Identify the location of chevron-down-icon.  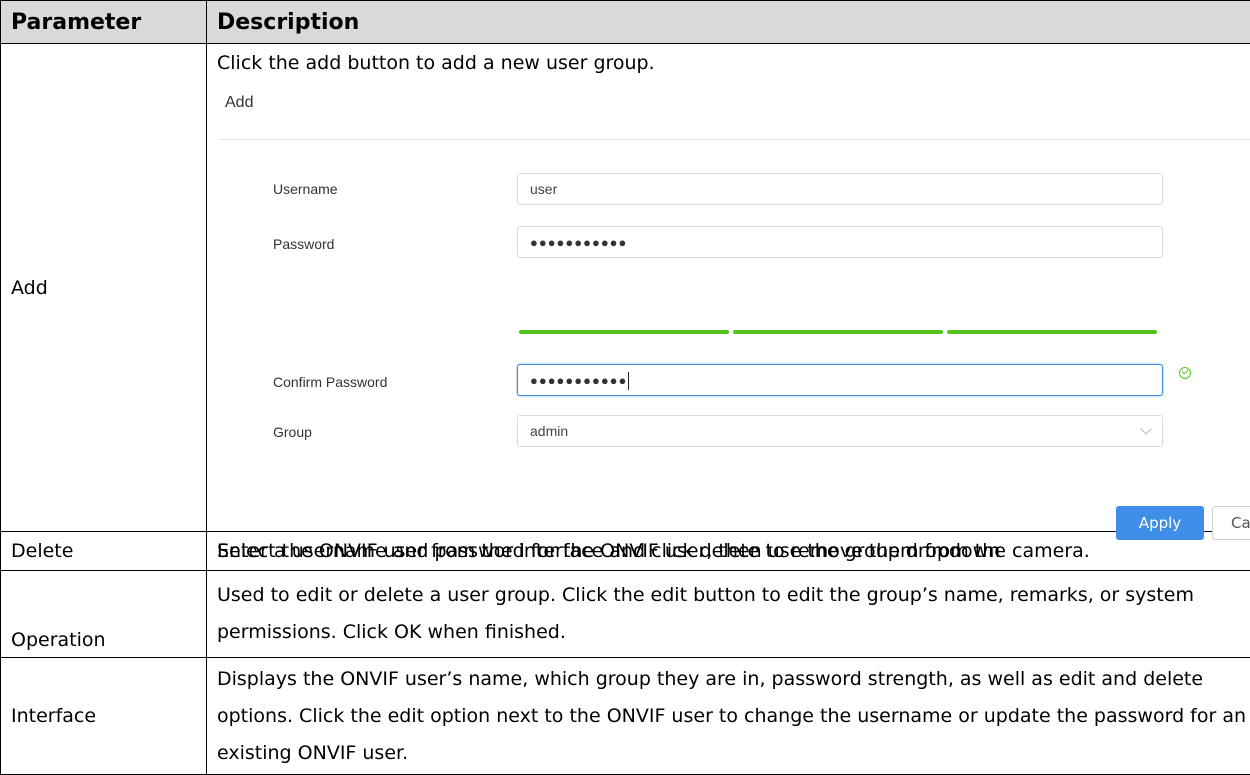
(1145, 428).